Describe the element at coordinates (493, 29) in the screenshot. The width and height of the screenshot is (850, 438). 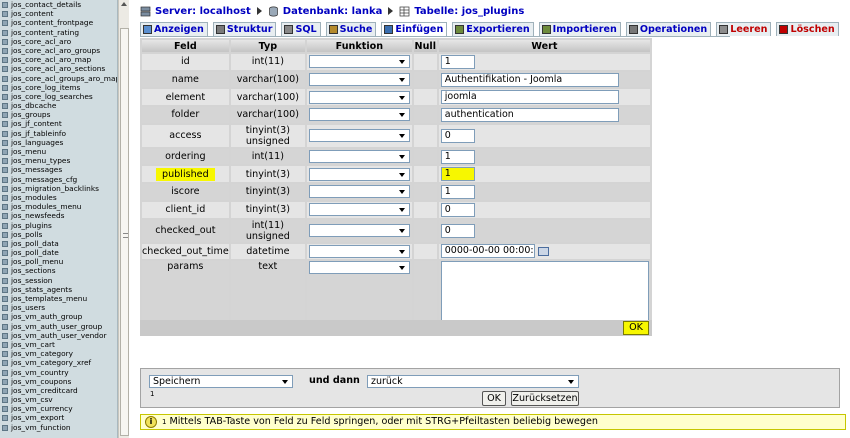
I see `tab-exportieren: Exportieren` at that location.